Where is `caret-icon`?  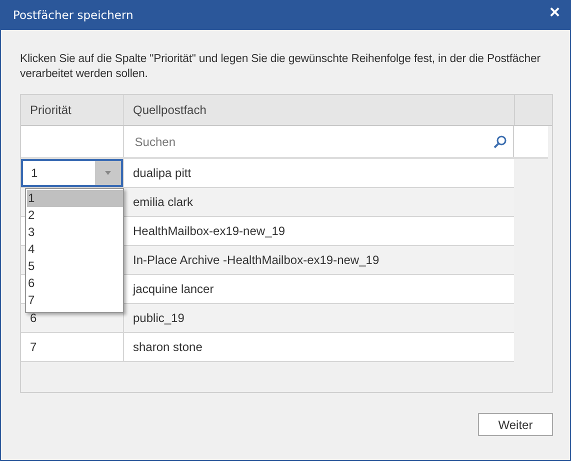 caret-icon is located at coordinates (108, 173).